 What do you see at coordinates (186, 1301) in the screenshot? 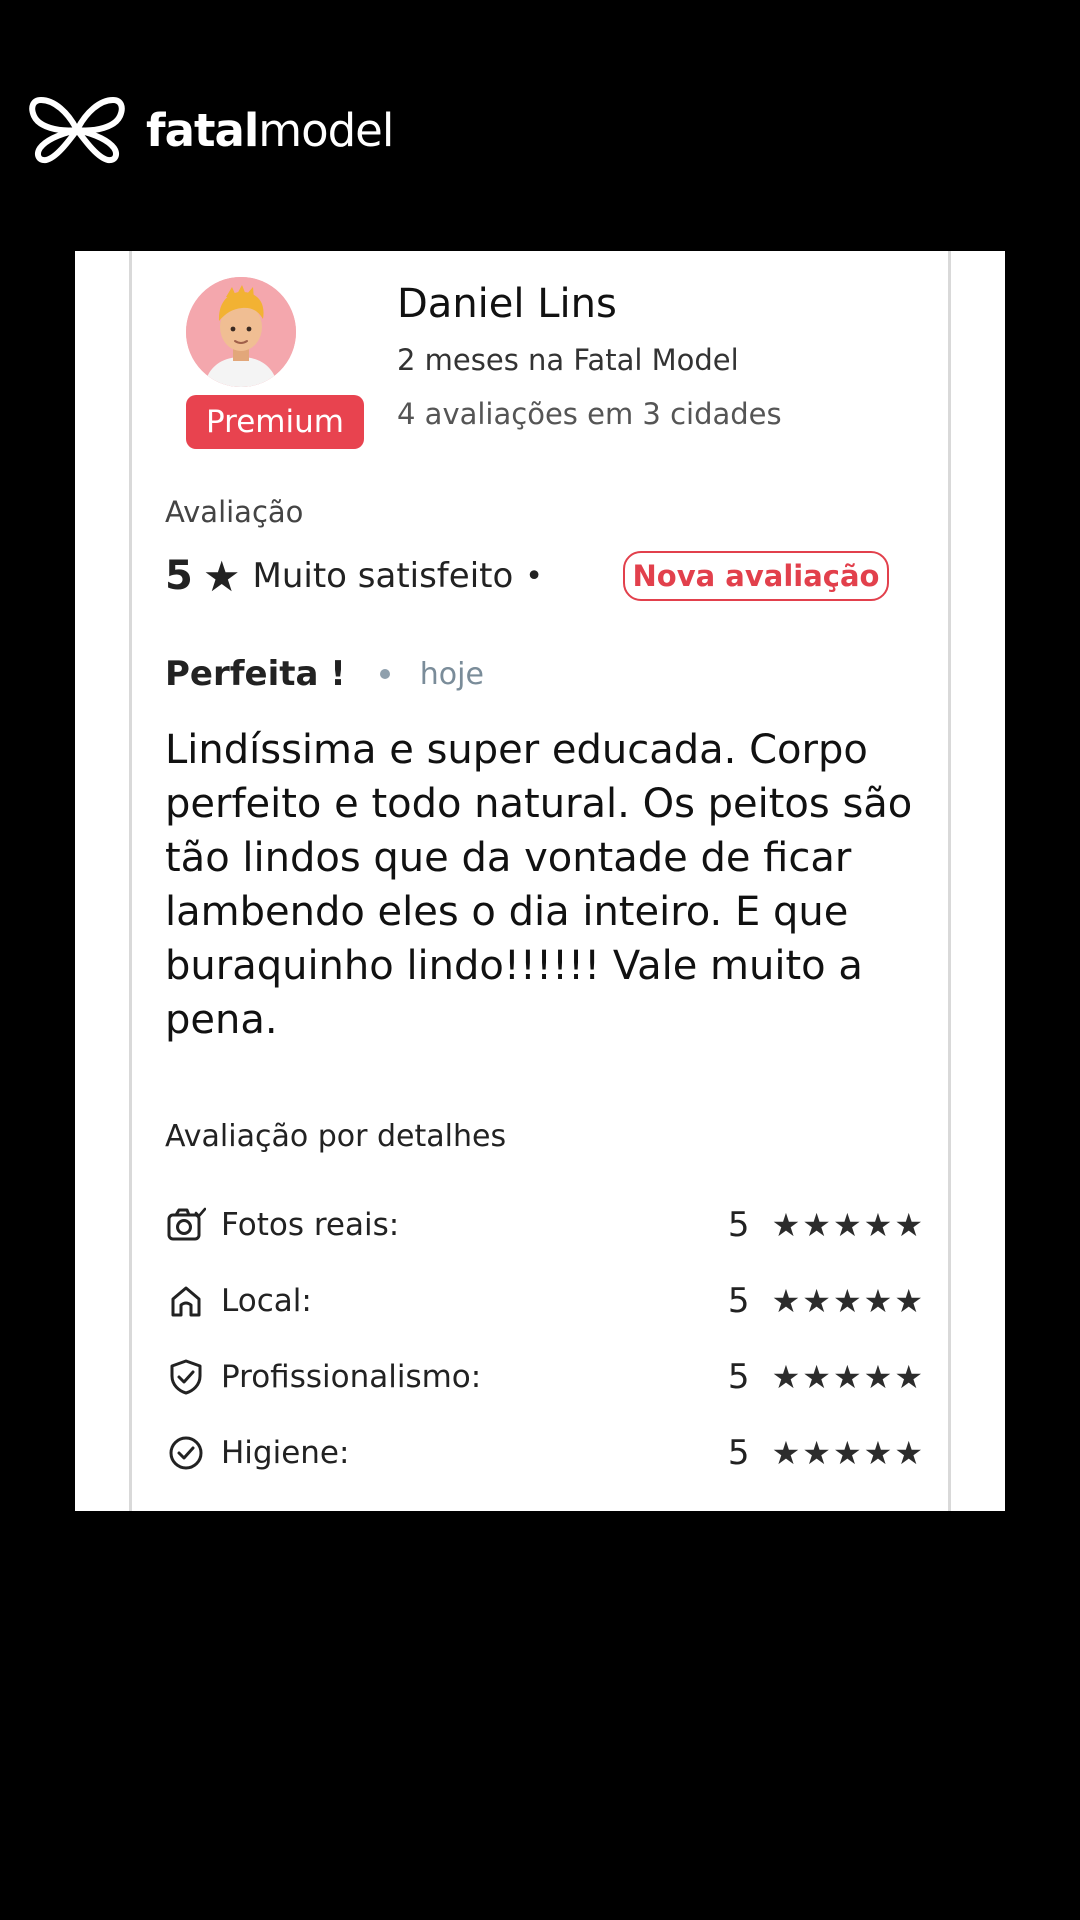
I see `home-icon` at bounding box center [186, 1301].